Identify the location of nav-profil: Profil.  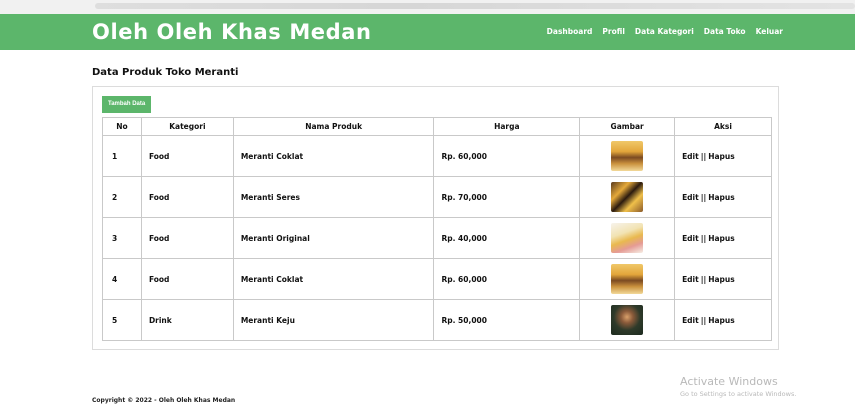
(613, 31).